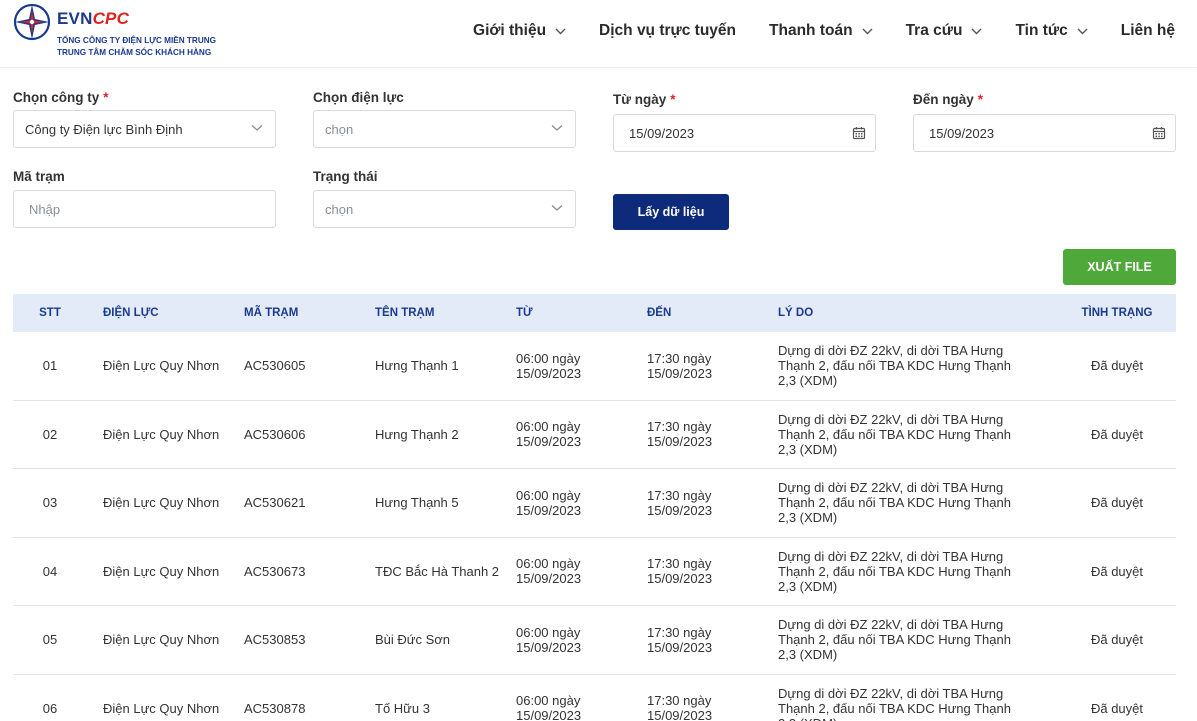 The image size is (1197, 721). I want to click on brand-subtitle-2: TRUNG TÂM CHĂM SÓC KHÁCH HÀNG, so click(134, 52).